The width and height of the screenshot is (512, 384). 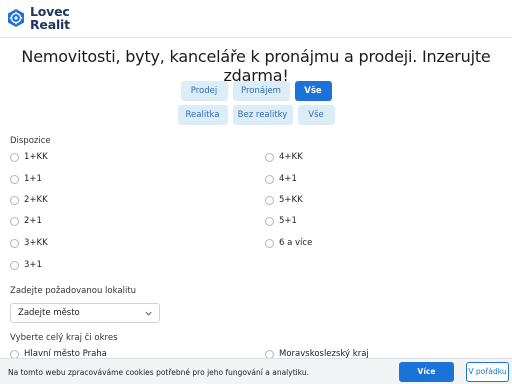 I want to click on radio-label: 3+1, so click(x=33, y=265).